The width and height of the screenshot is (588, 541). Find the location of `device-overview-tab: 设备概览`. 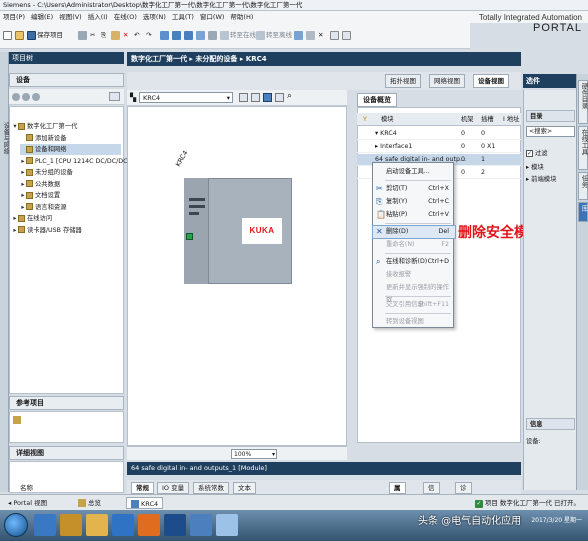

device-overview-tab: 设备概览 is located at coordinates (377, 100).